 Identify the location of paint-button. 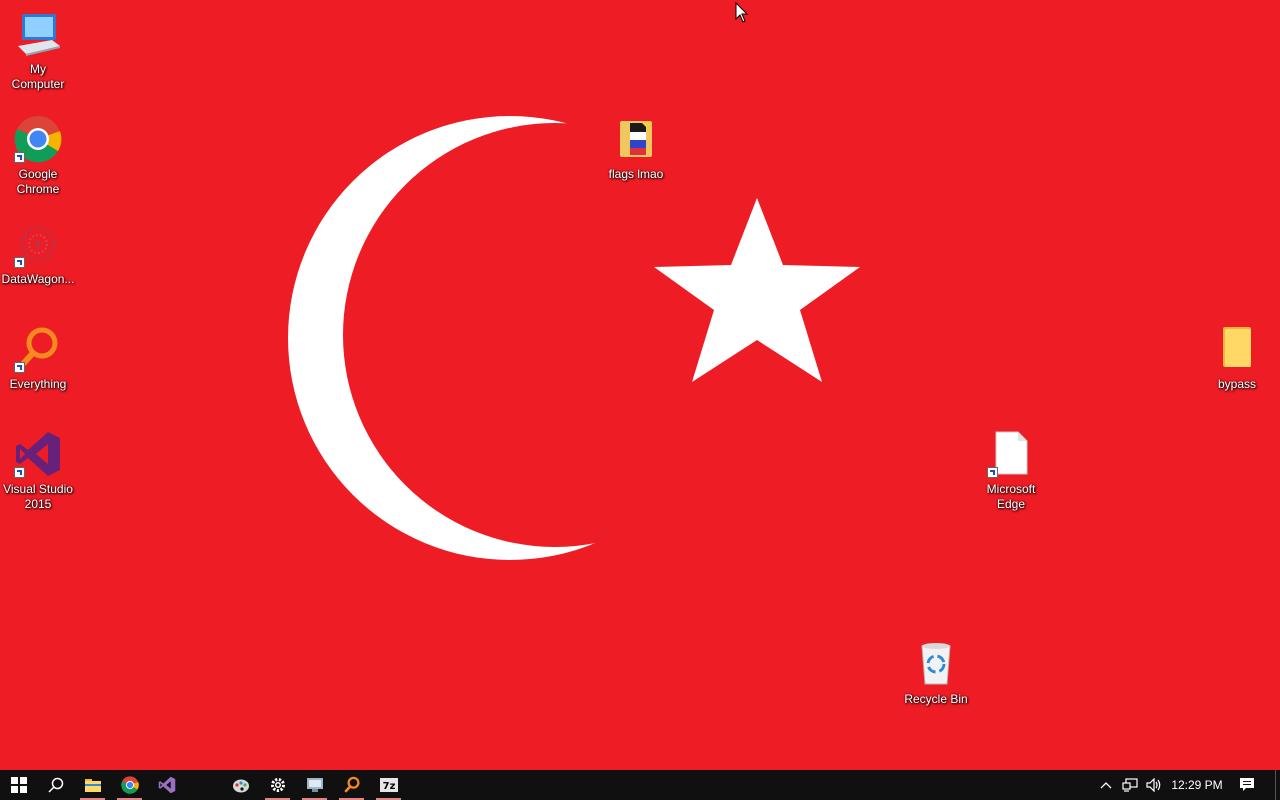
(240, 785).